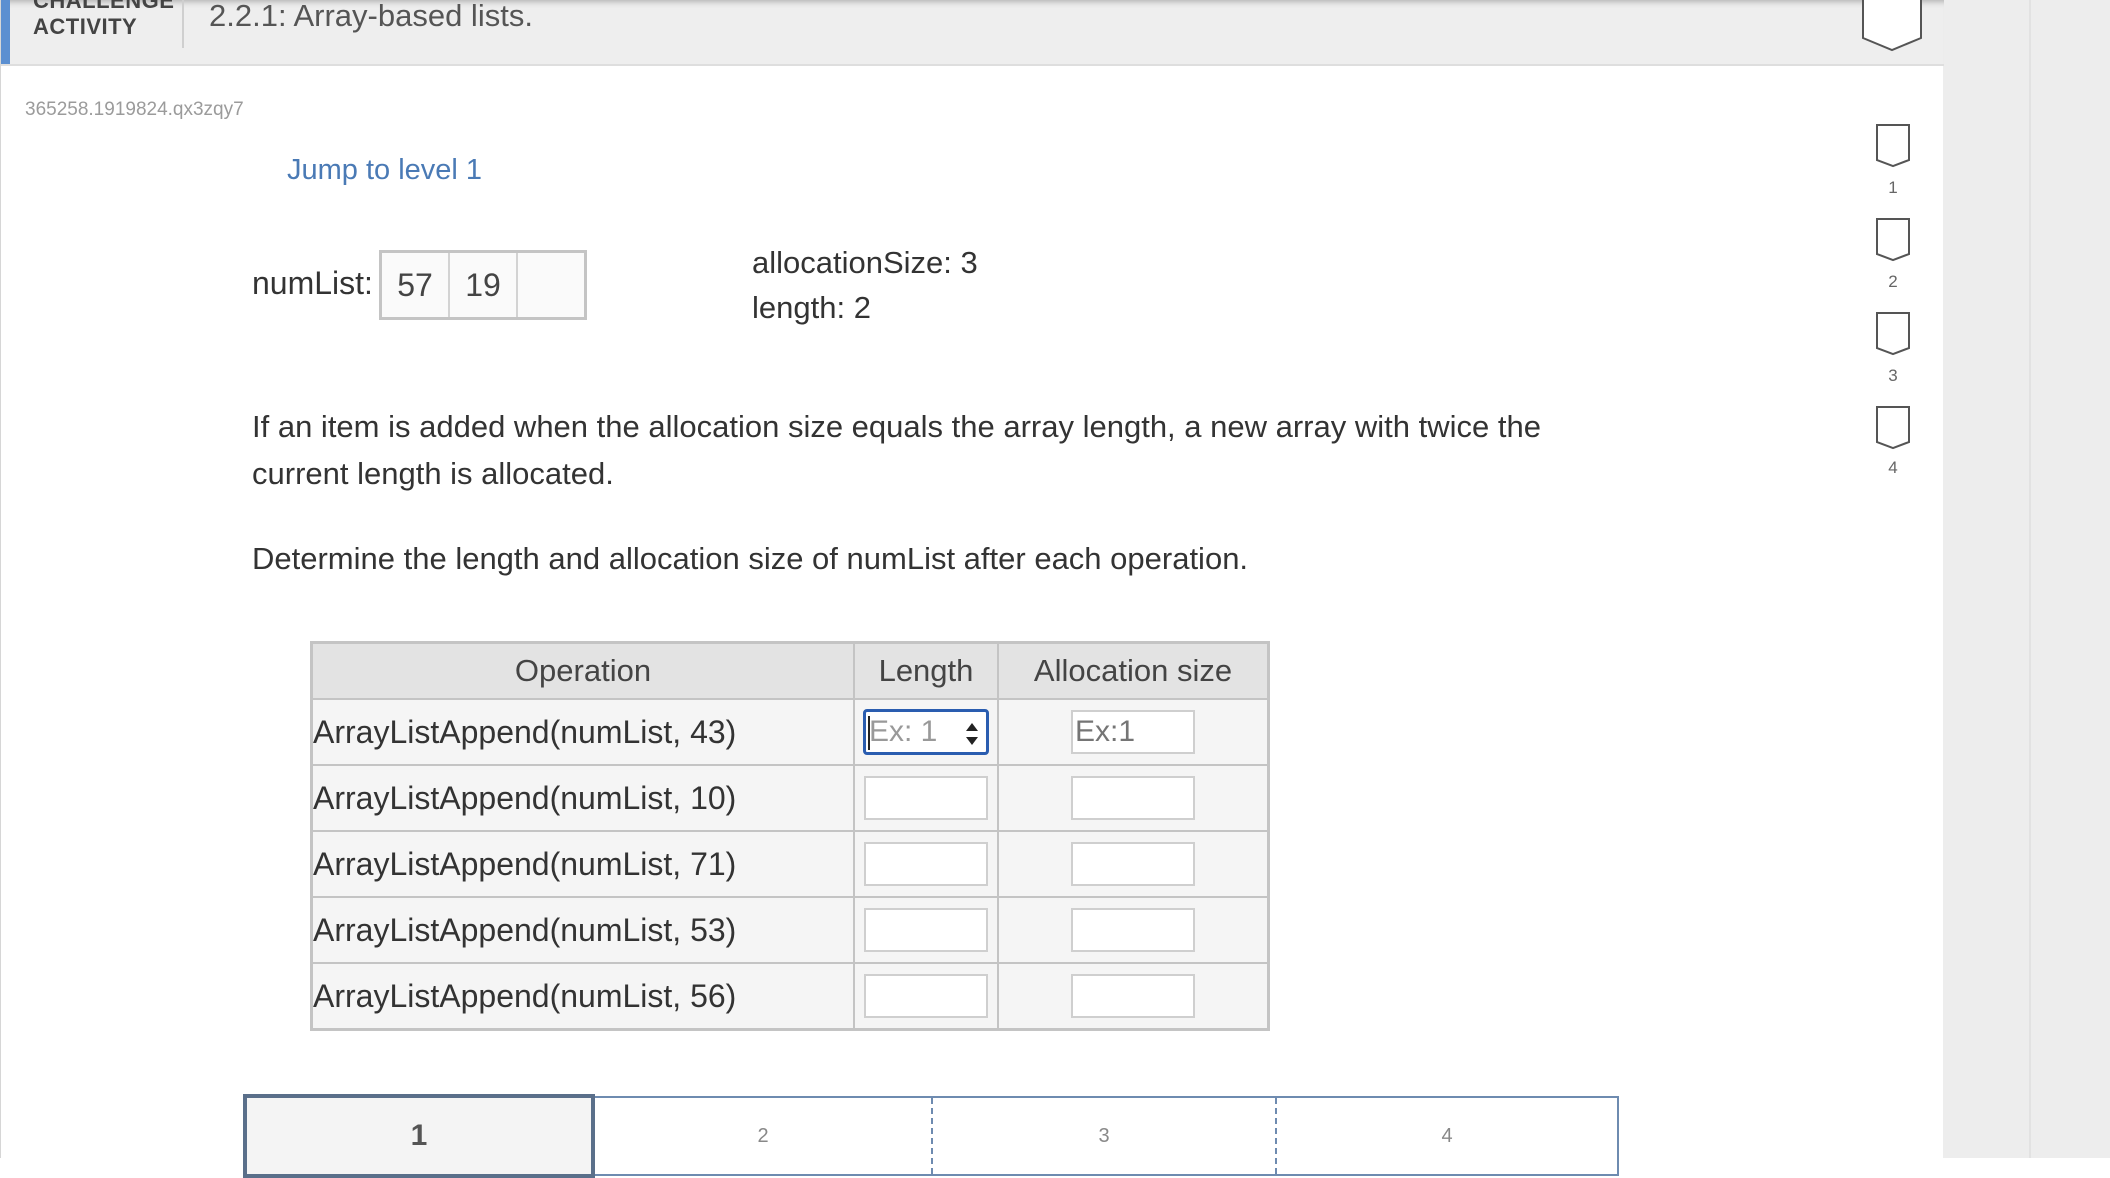 This screenshot has height=1178, width=2110. I want to click on activity-type-label-top: CHALLENGE, so click(104, 6).